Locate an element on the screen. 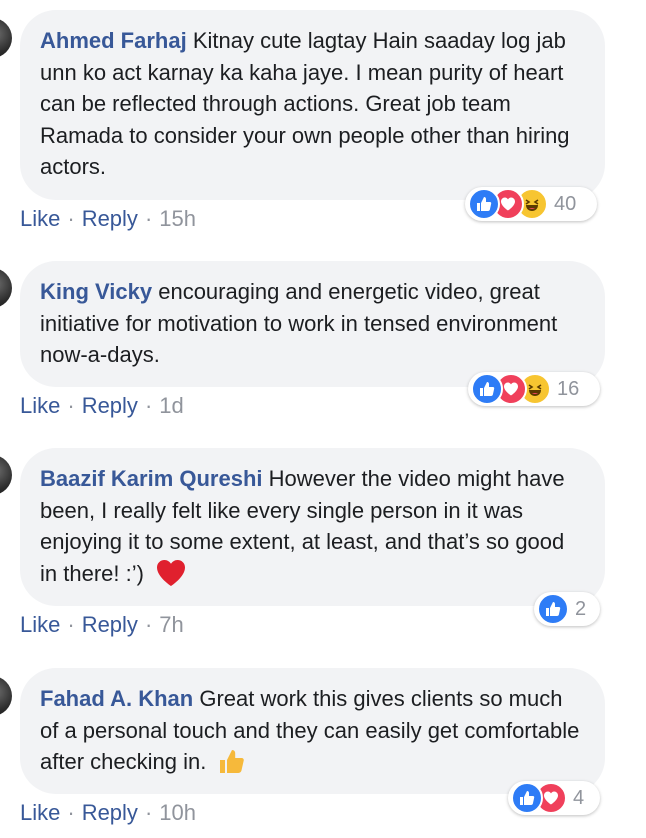 The width and height of the screenshot is (646, 838). reaction-summary: 40 is located at coordinates (531, 204).